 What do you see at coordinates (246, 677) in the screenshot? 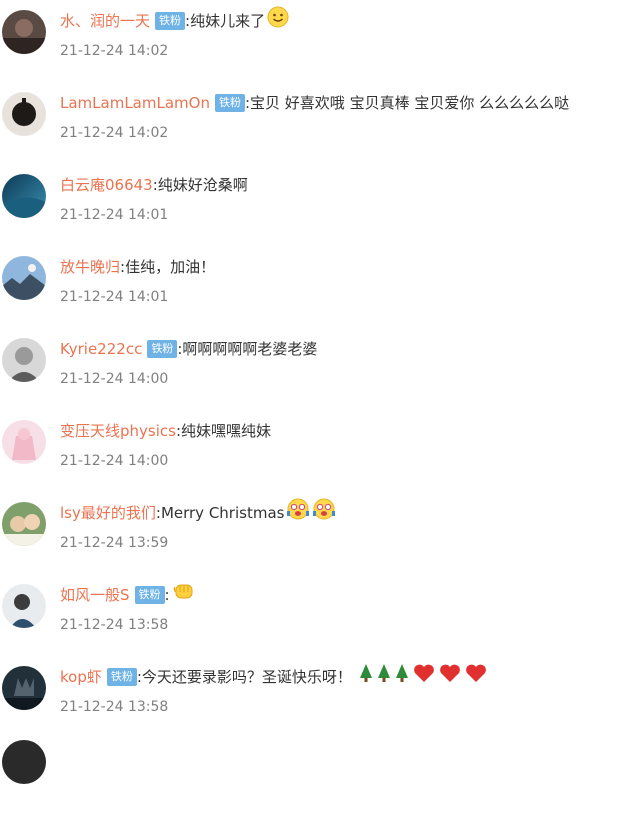
I see `comment-text: 今天还要录影吗？圣诞快乐呀！` at bounding box center [246, 677].